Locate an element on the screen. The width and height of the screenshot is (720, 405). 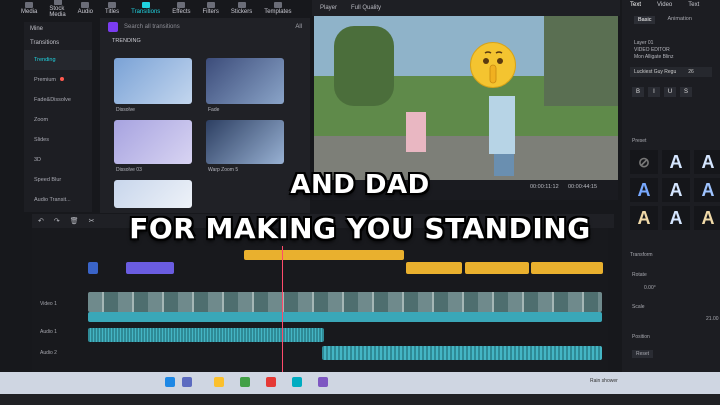
playhead is located at coordinates (282, 311).